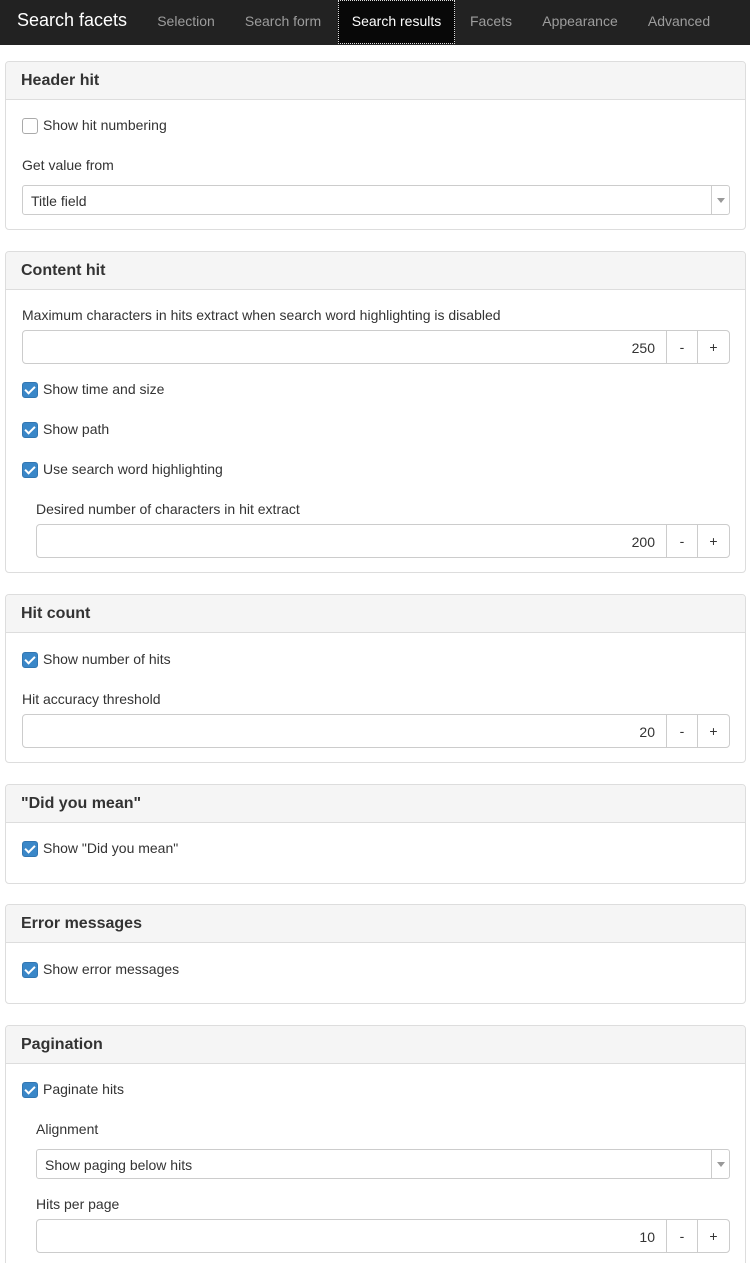 The image size is (750, 1263). I want to click on checkbox-label: Show error messages, so click(111, 969).